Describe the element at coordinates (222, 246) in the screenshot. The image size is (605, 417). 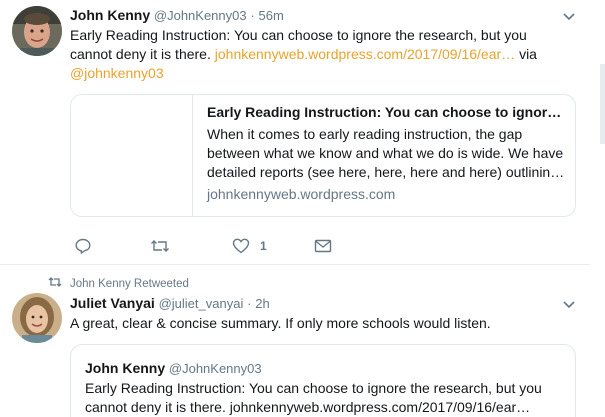
I see `tweet-actions: 1` at that location.